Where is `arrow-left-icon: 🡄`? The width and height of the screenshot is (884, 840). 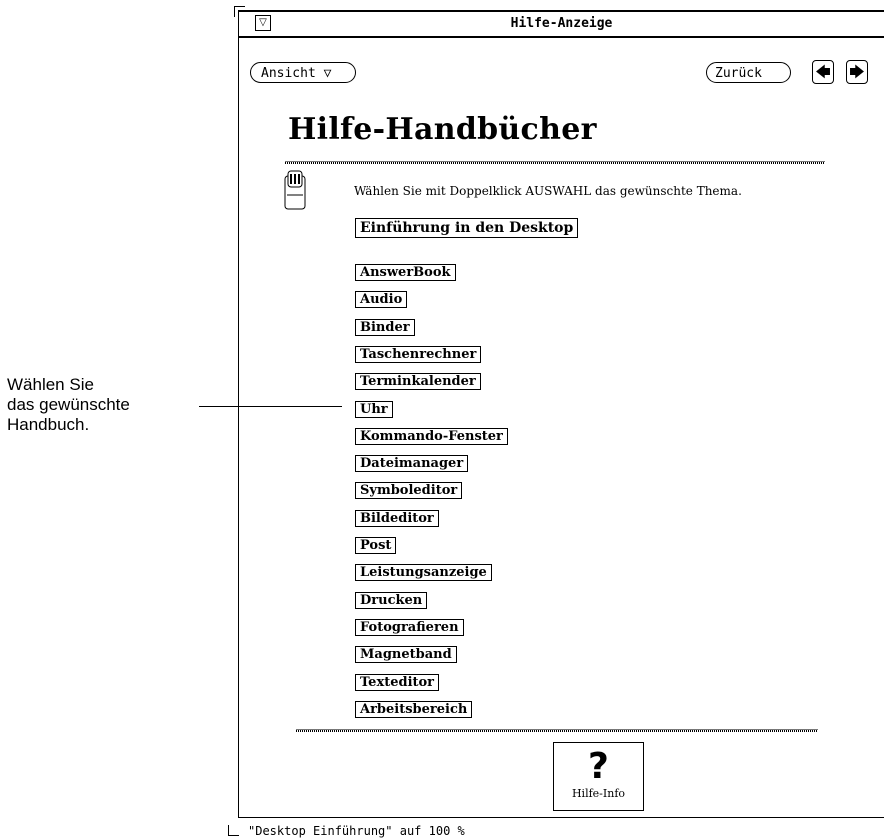
arrow-left-icon: 🡄 is located at coordinates (823, 72).